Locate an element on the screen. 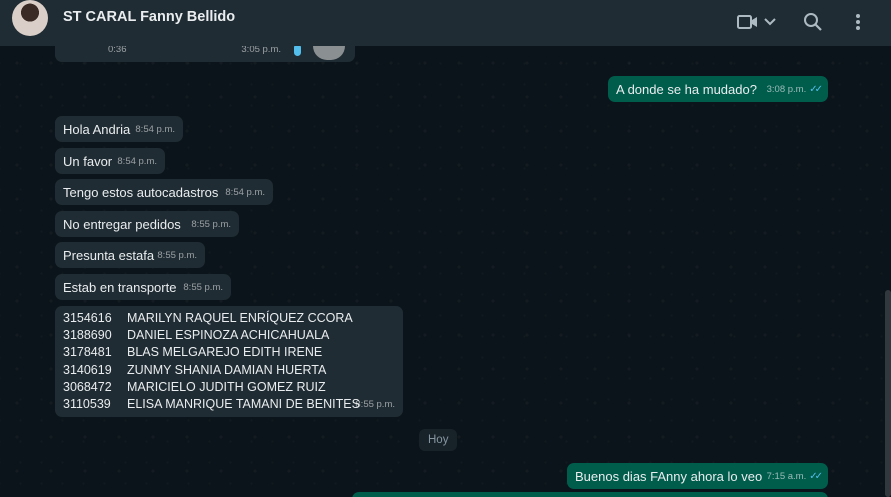 The image size is (891, 497). microphone-icon is located at coordinates (297, 51).